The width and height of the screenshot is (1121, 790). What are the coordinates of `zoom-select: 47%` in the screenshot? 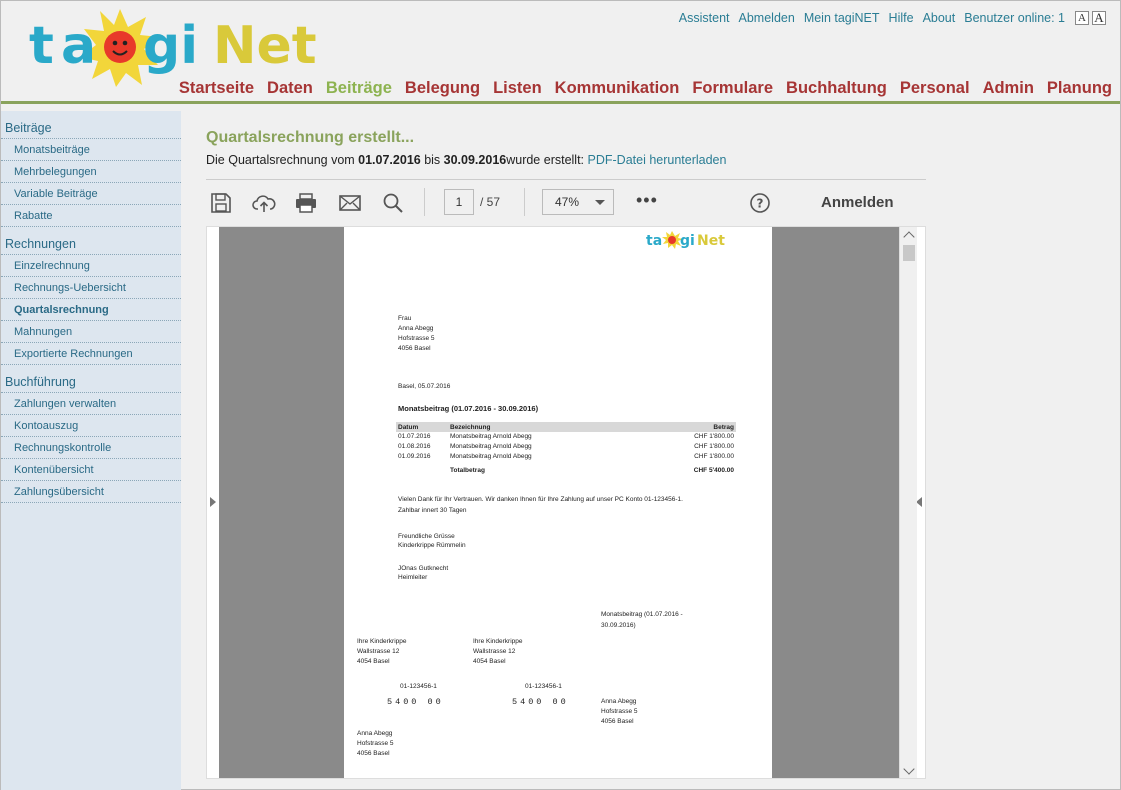 It's located at (578, 202).